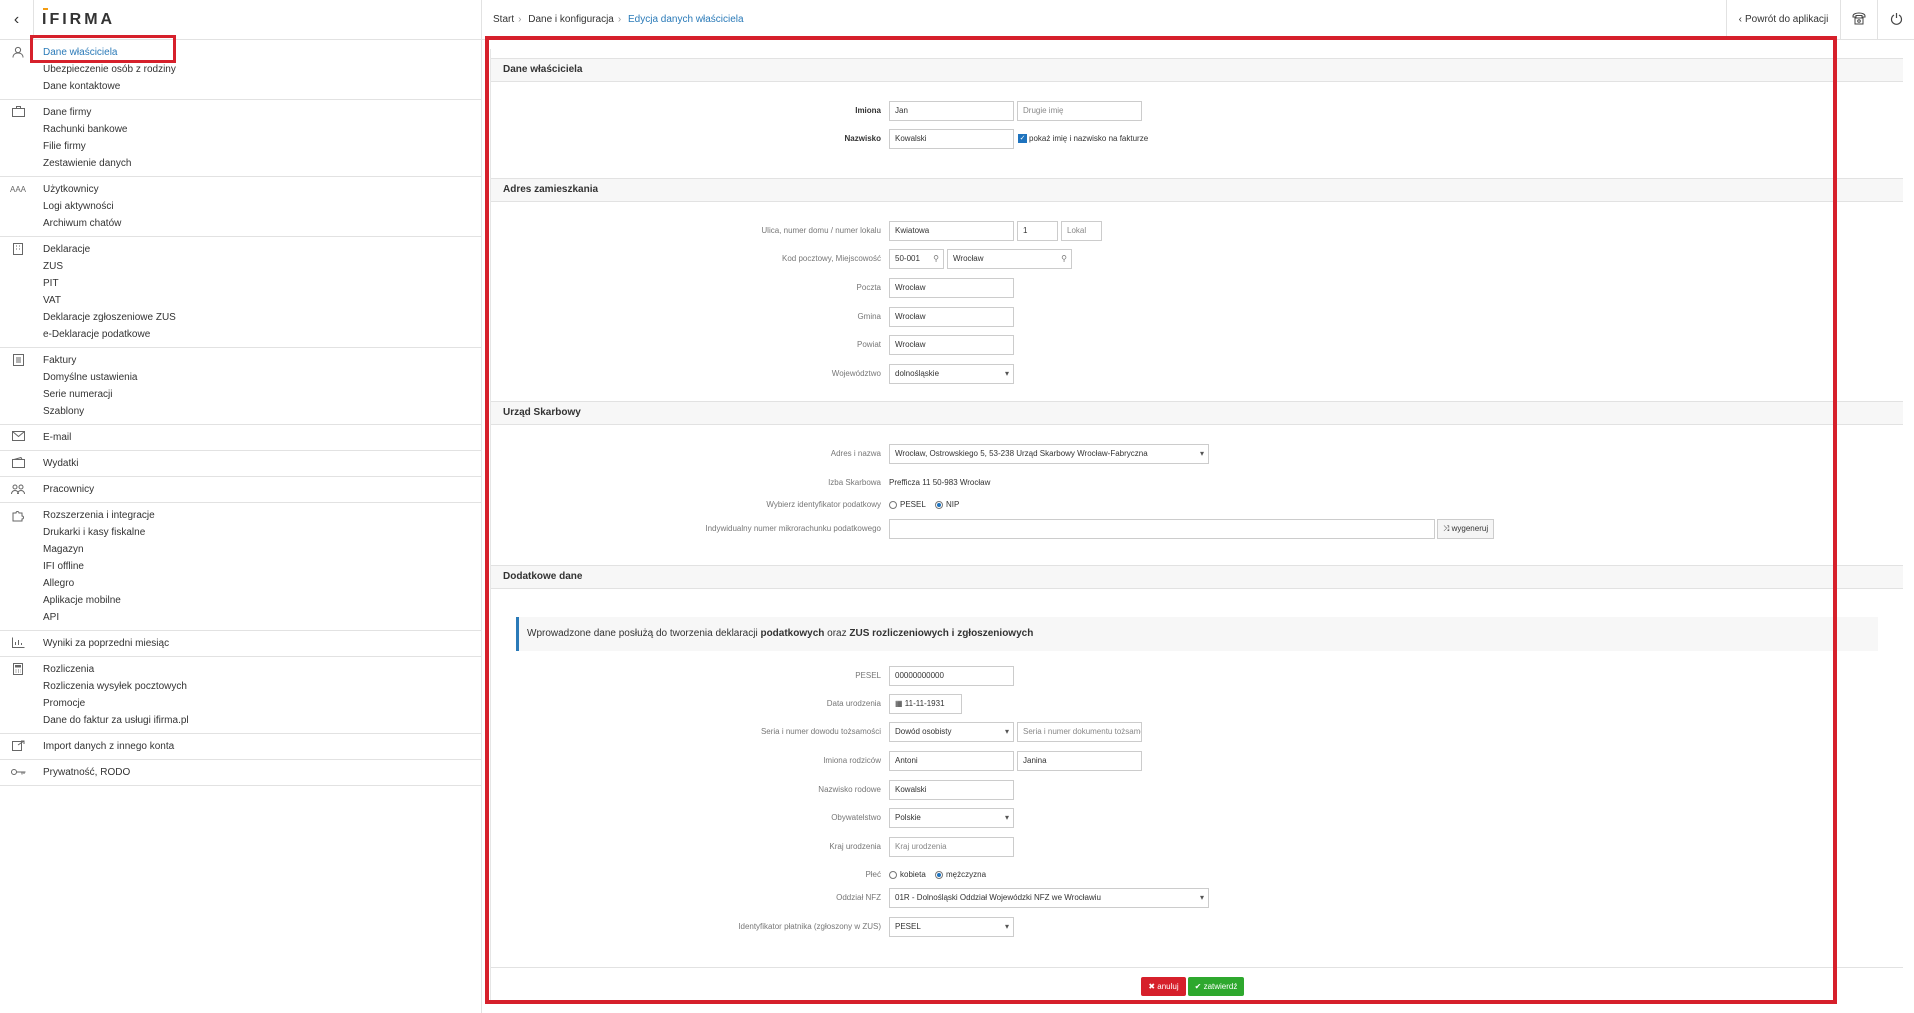  I want to click on sidebar-item-last-month-results: Wyniki za poprzedni miesiąc, so click(262, 643).